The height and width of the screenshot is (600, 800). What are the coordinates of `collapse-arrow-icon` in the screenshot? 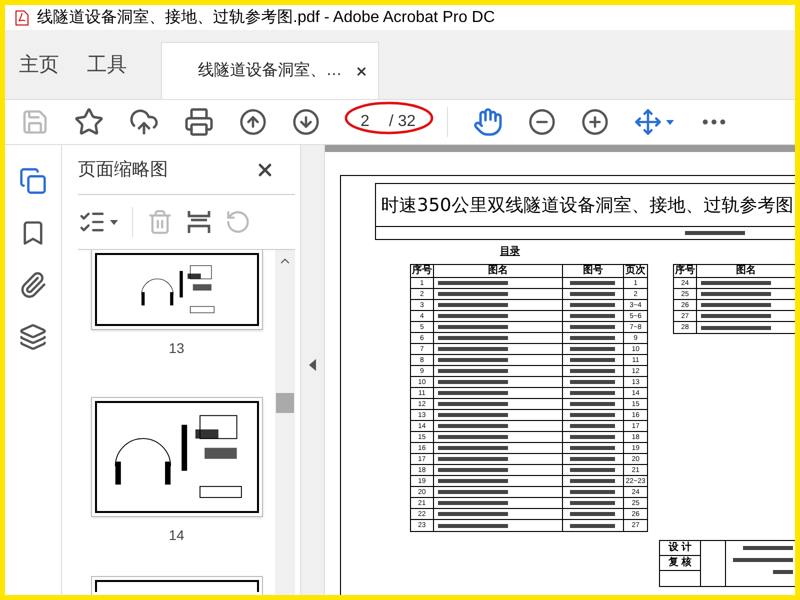 It's located at (312, 365).